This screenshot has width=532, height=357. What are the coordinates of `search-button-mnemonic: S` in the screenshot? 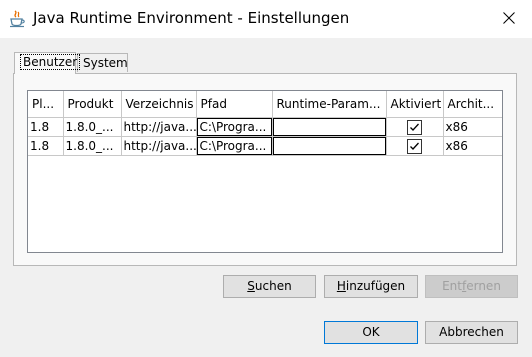 It's located at (251, 286).